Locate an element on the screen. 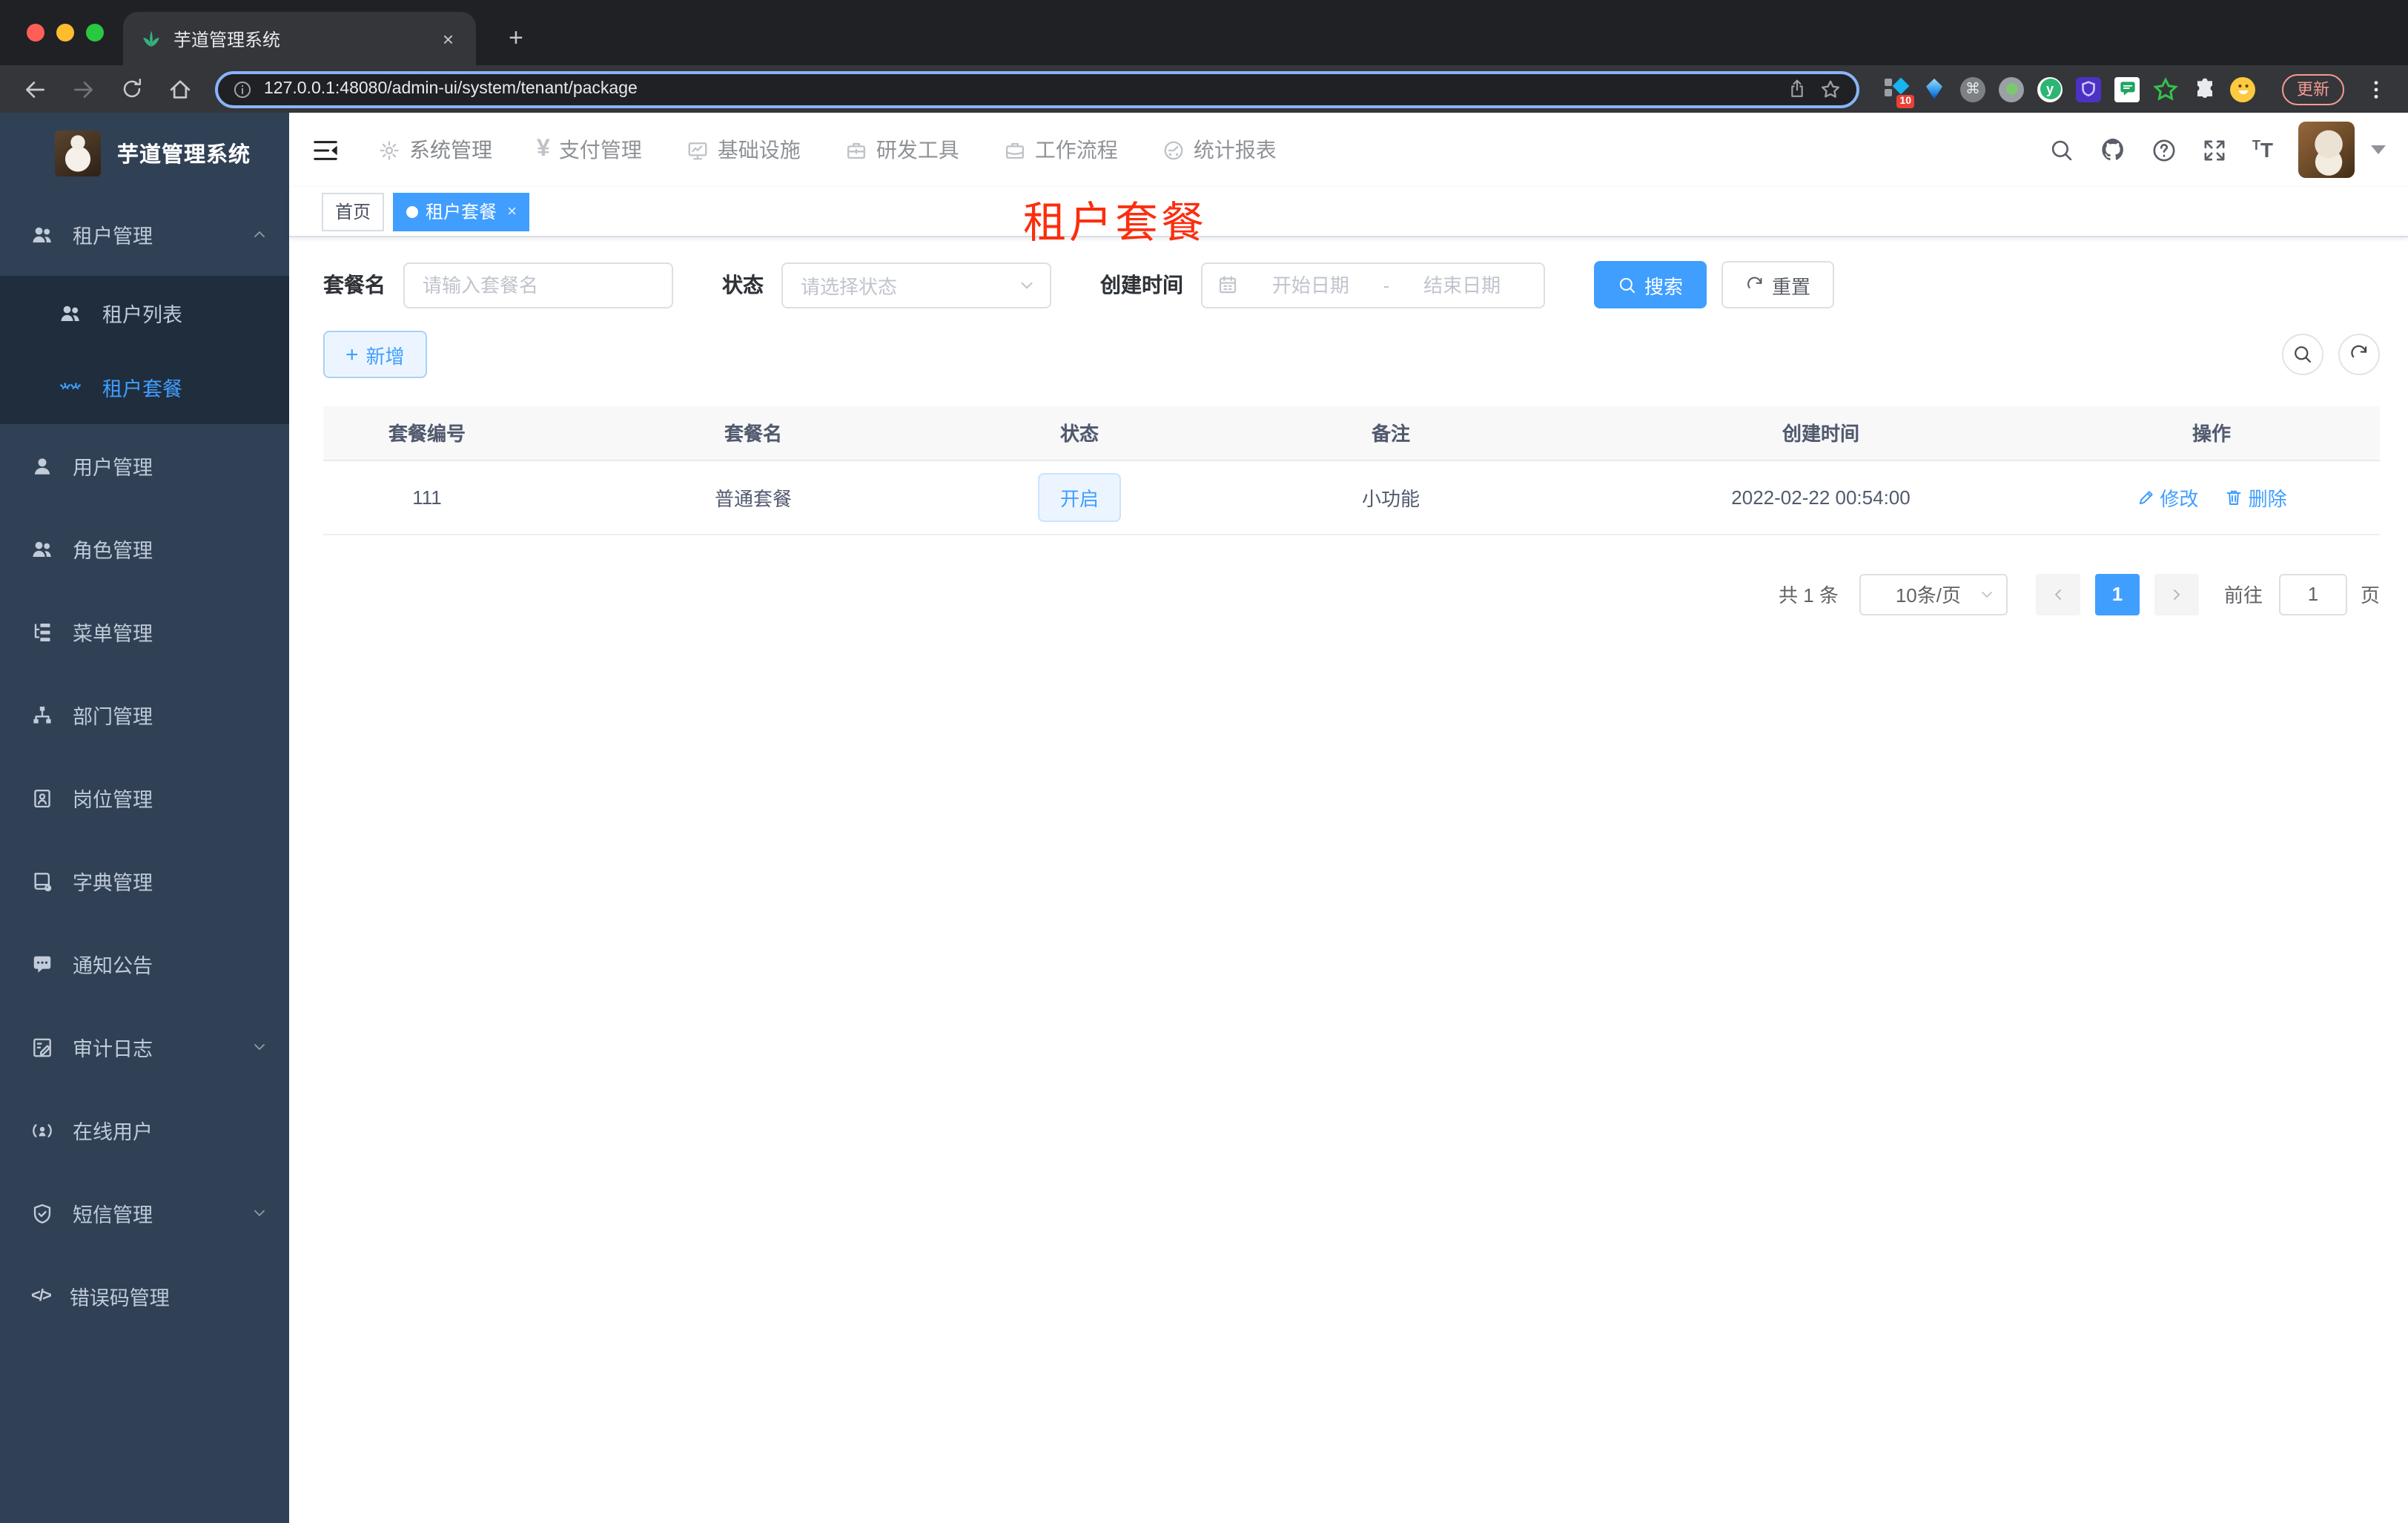  status-select: 请选择状态 is located at coordinates (916, 285).